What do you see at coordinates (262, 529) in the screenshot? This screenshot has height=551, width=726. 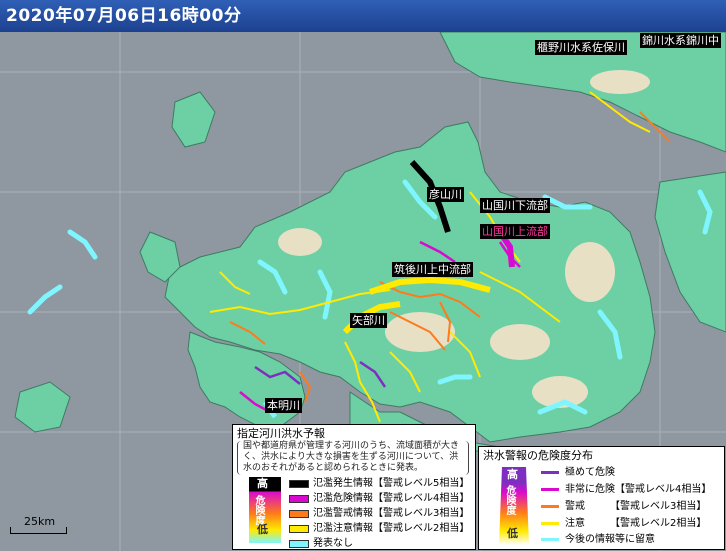 I see `forecast-level-low: 低` at bounding box center [262, 529].